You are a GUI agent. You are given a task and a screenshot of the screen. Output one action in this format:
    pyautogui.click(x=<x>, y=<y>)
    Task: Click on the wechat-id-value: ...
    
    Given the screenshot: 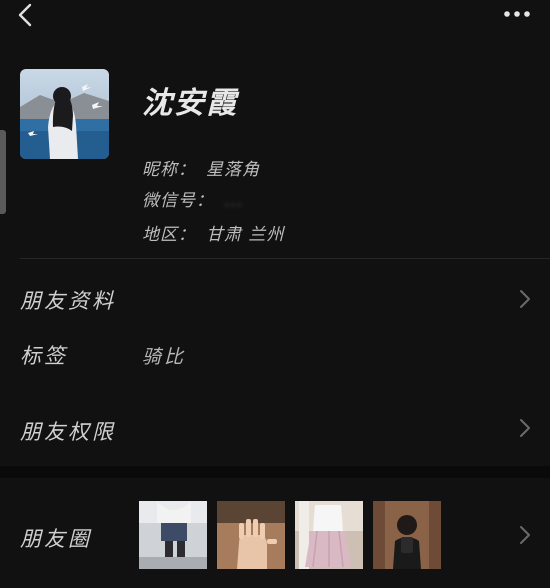 What is the action you would take?
    pyautogui.click(x=234, y=201)
    